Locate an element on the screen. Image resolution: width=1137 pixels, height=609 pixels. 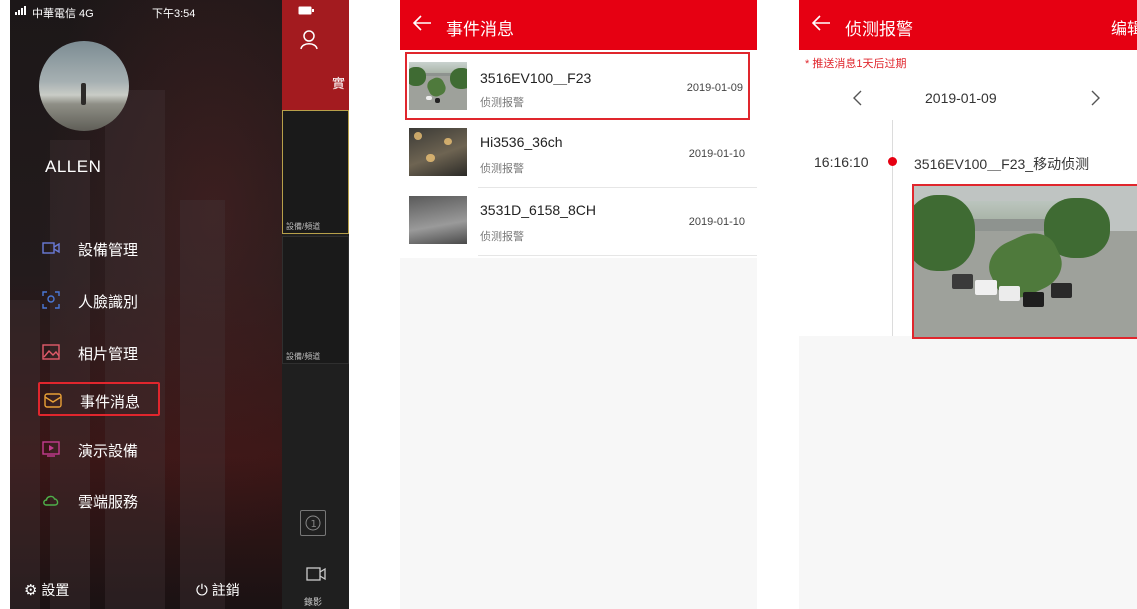
face-scan-icon is located at coordinates (51, 300).